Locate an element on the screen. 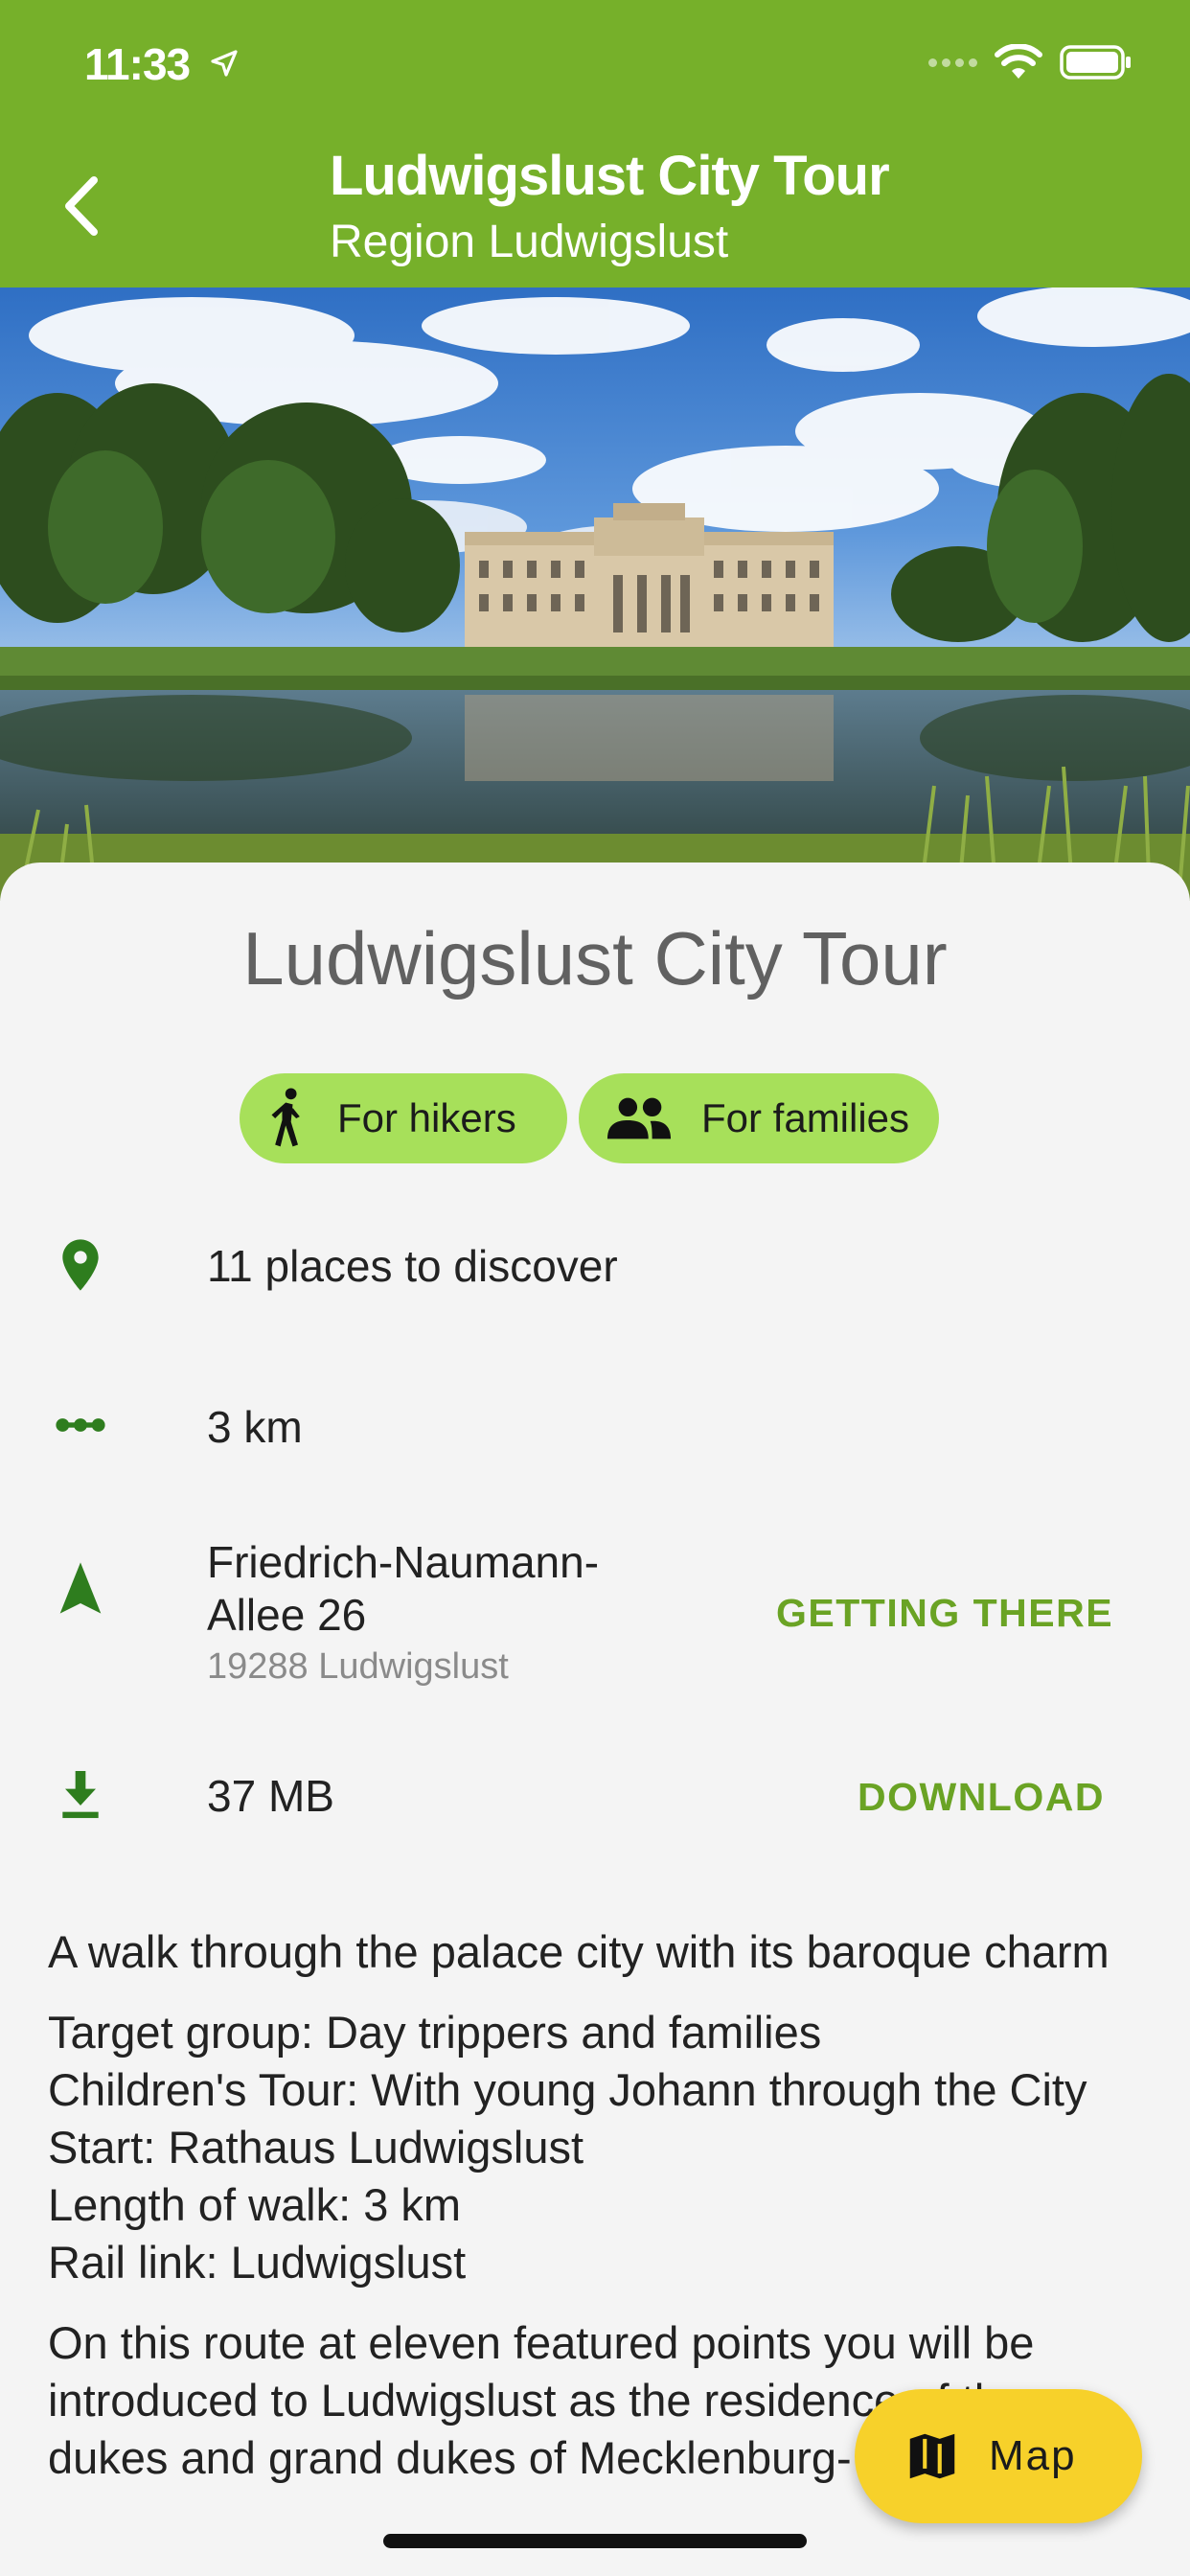 This screenshot has height=2576, width=1190. status-indicators is located at coordinates (1031, 62).